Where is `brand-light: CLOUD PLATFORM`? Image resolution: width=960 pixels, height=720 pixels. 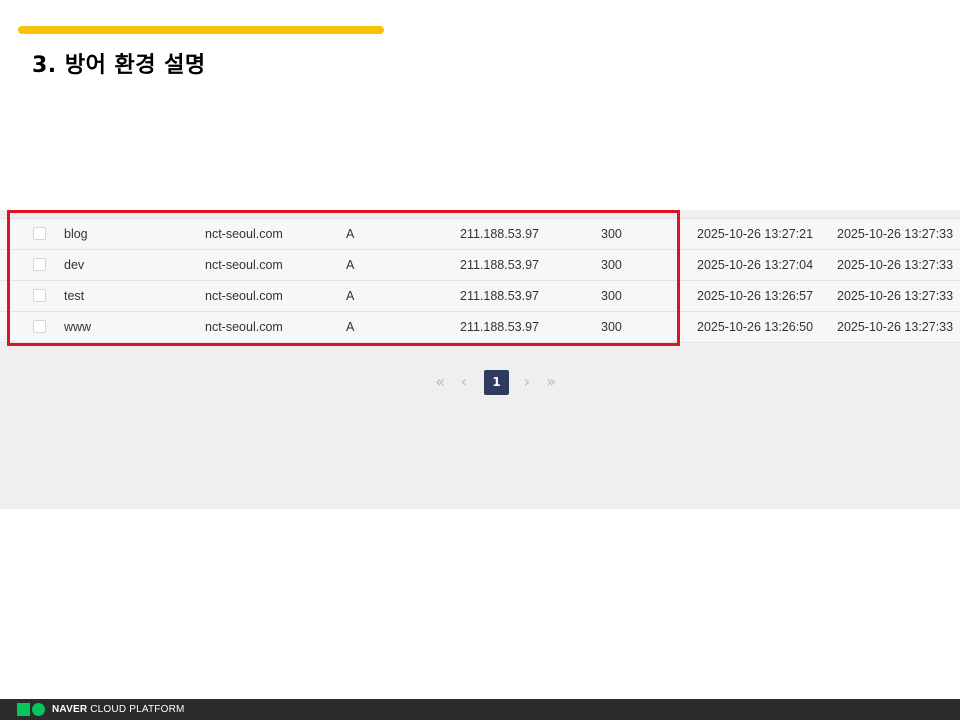
brand-light: CLOUD PLATFORM is located at coordinates (137, 709).